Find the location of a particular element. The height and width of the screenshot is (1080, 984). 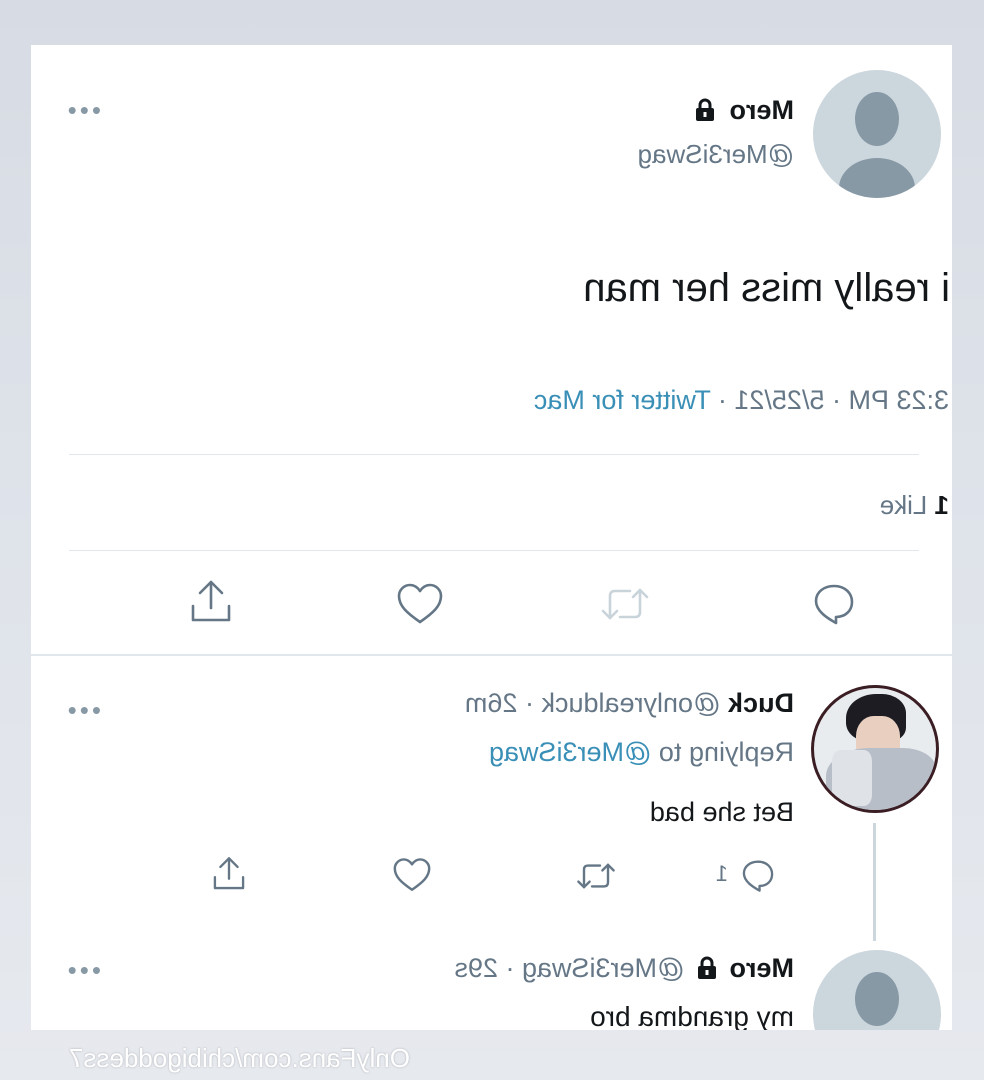

lock-icon is located at coordinates (705, 110).